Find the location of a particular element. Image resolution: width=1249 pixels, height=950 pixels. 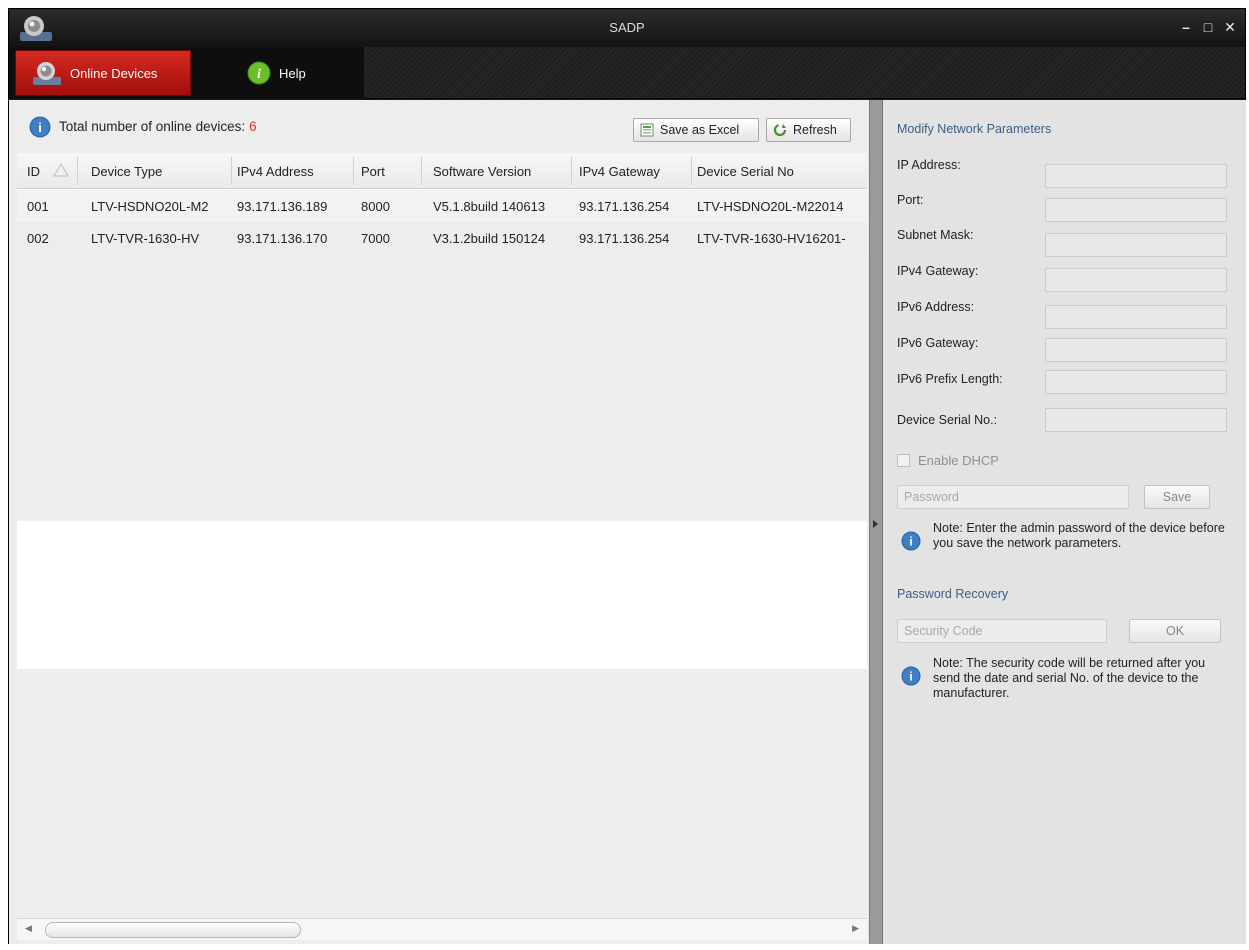

ip-address-label: IP Address: is located at coordinates (929, 165).